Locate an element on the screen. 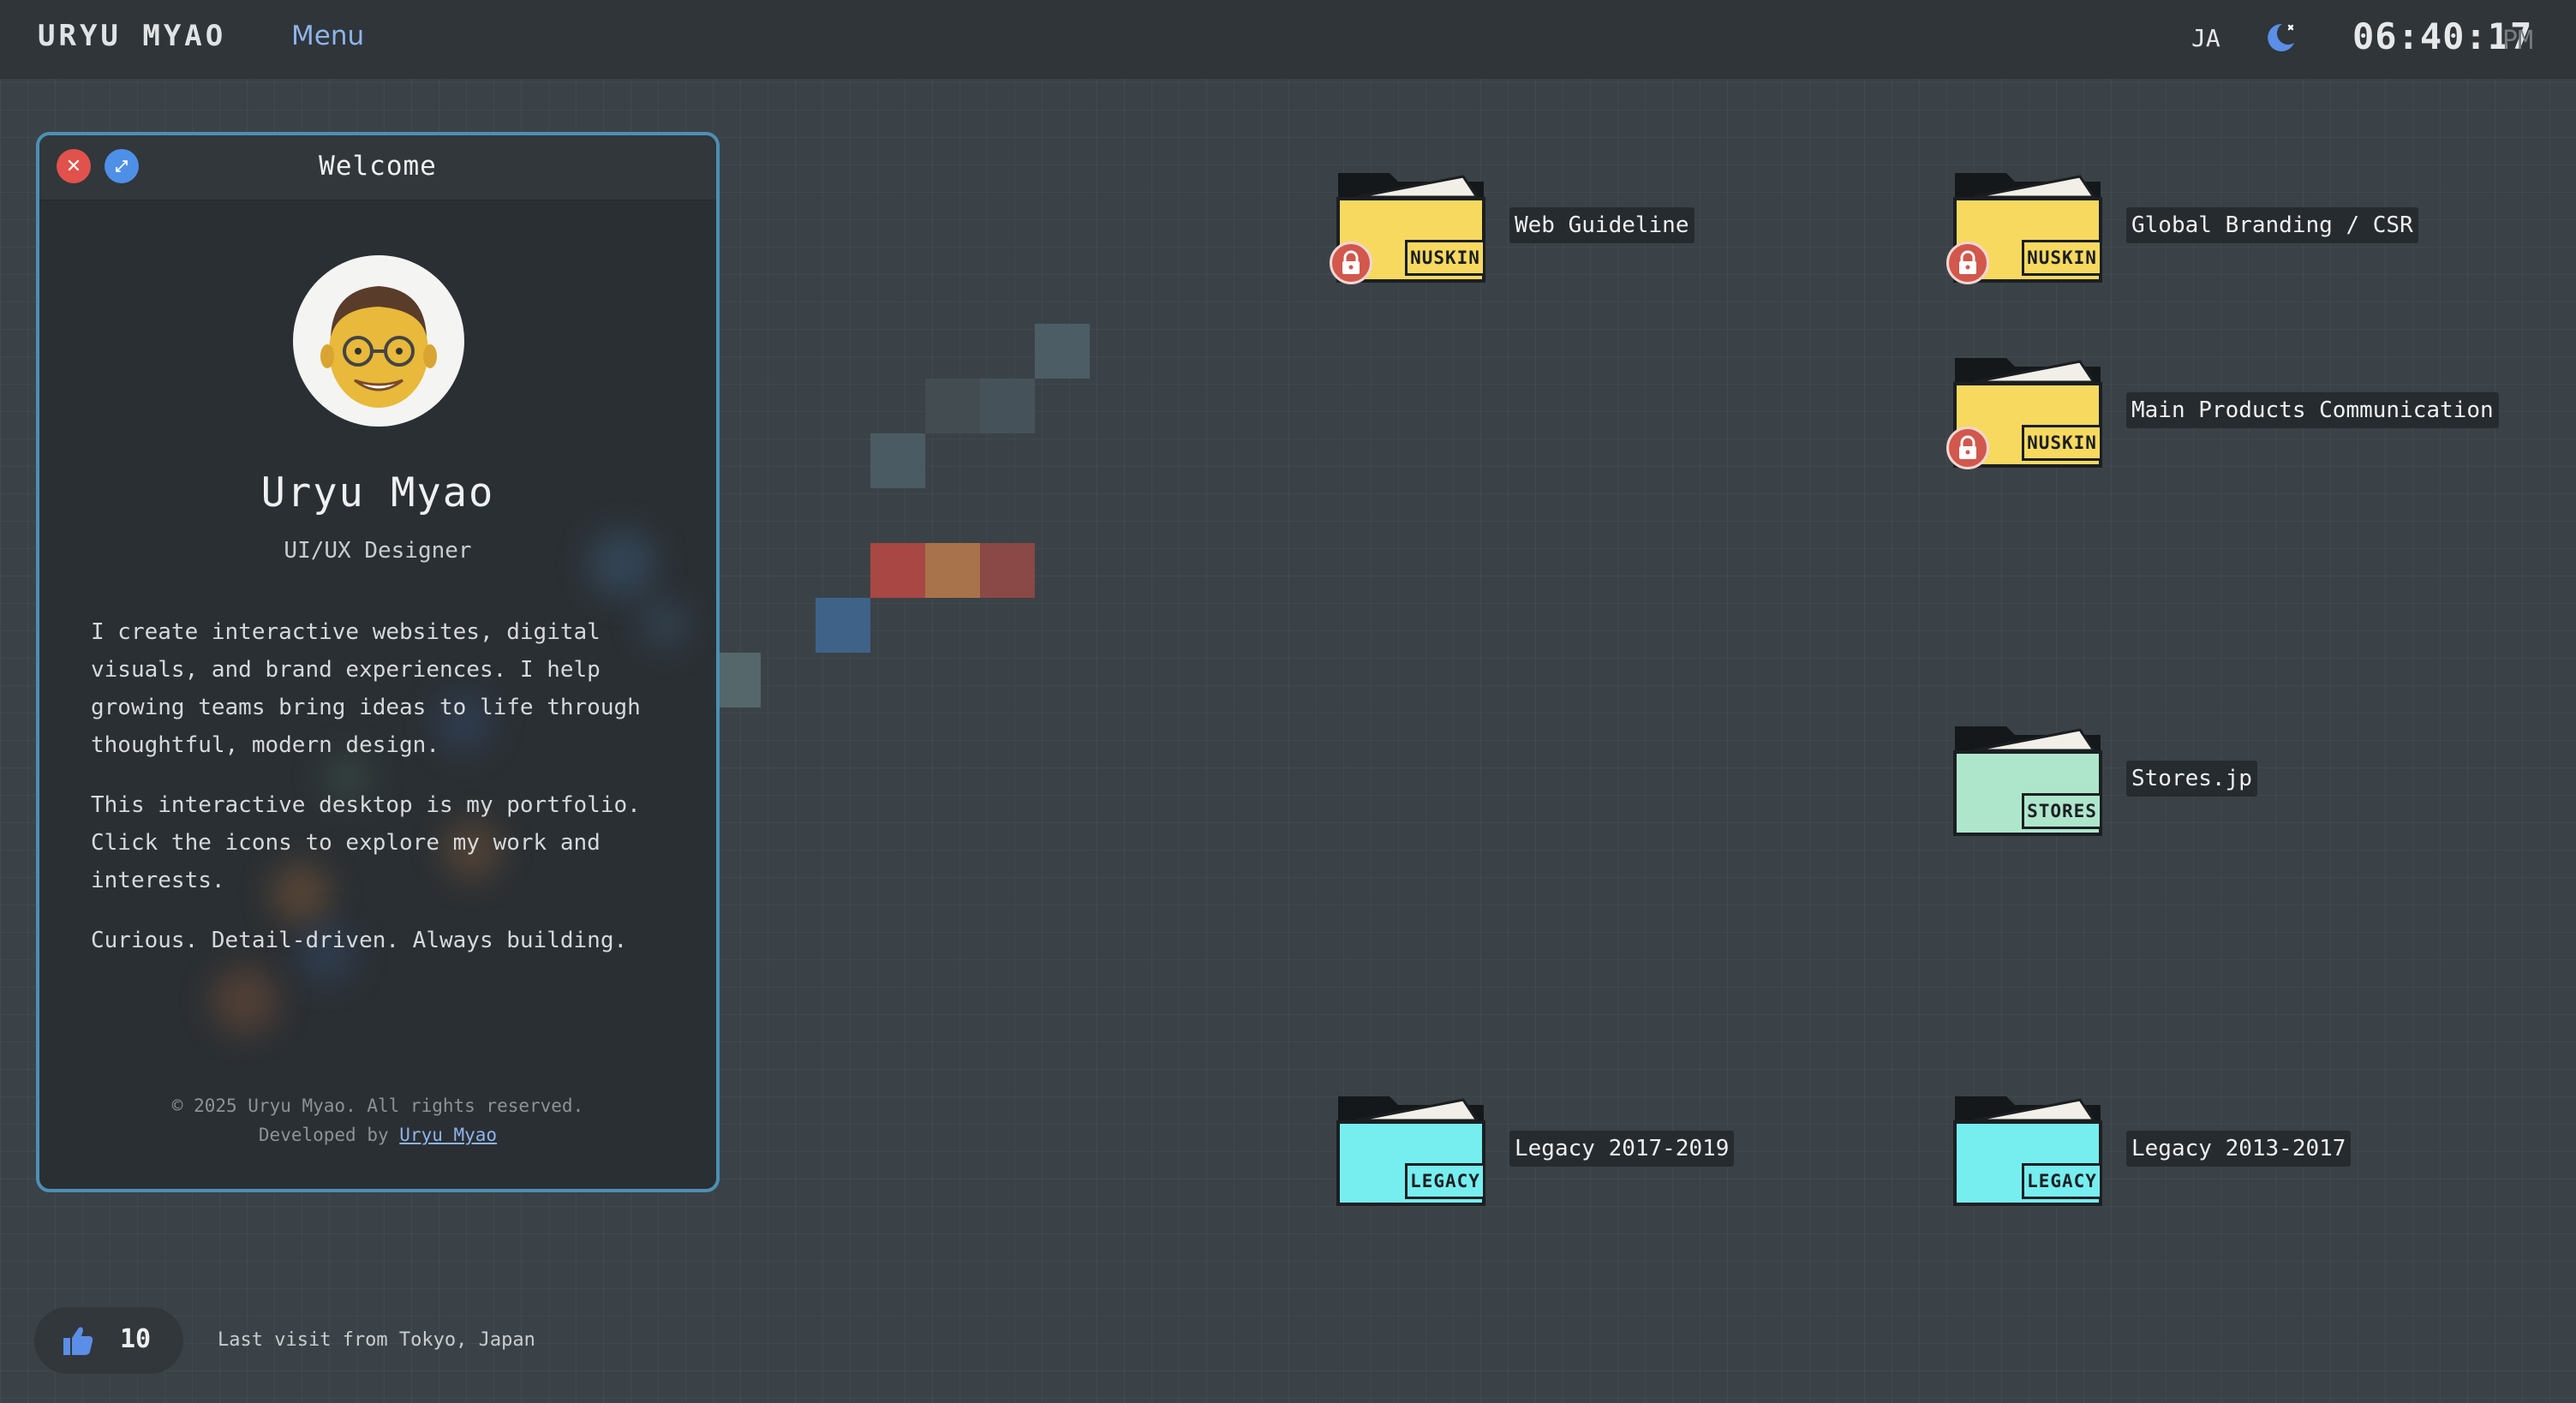 This screenshot has width=2576, height=1403. folder-icon: STORES is located at coordinates (2037, 785).